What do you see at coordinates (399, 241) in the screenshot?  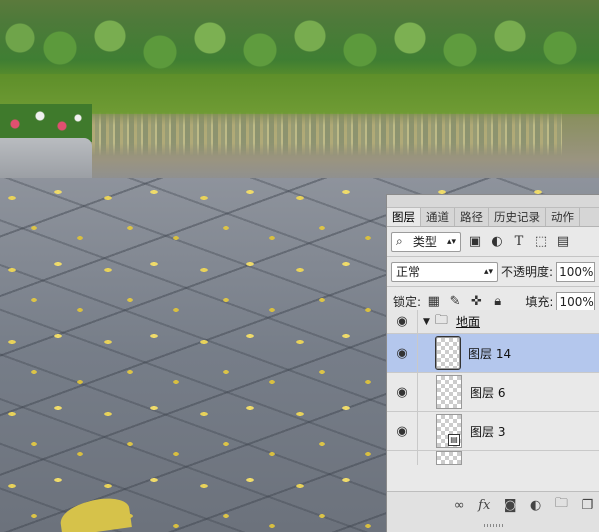 I see `search-icon: ⌕` at bounding box center [399, 241].